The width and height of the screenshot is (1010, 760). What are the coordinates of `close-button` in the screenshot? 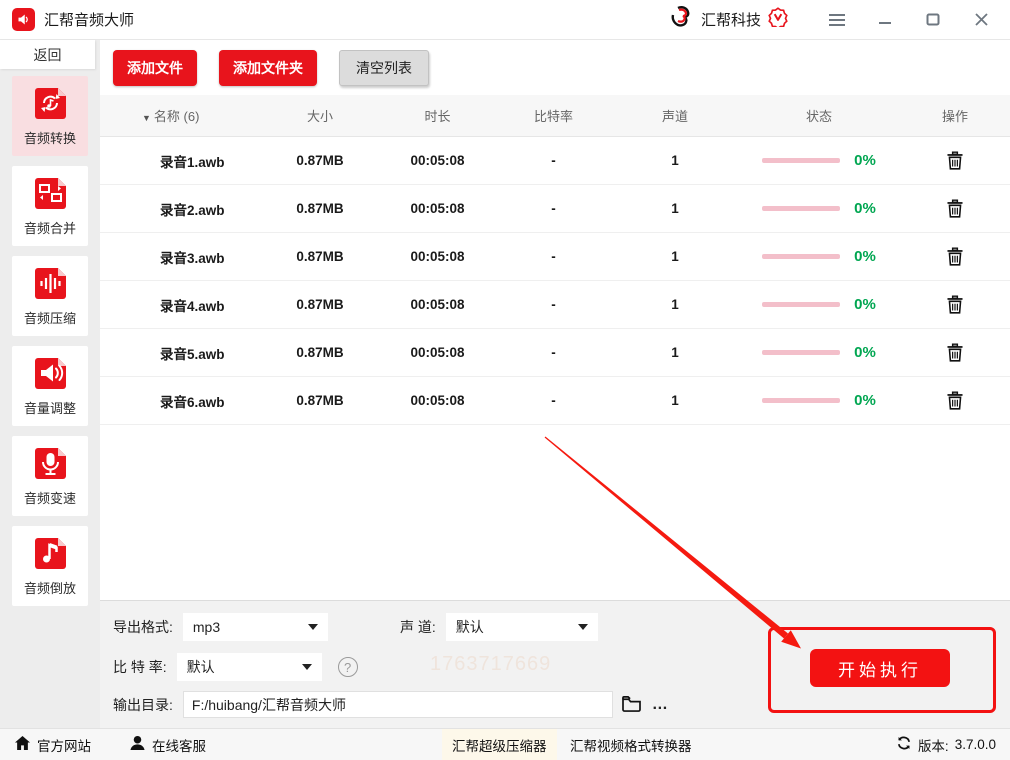 It's located at (981, 20).